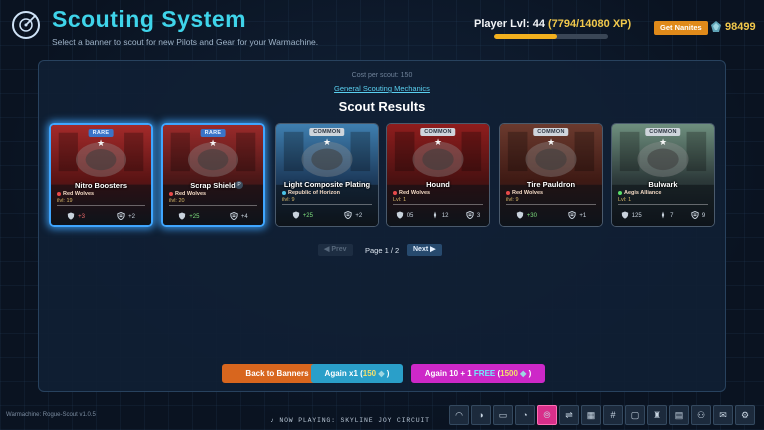 Image resolution: width=764 pixels, height=430 pixels. Describe the element at coordinates (131, 217) in the screenshot. I see `stat-value: +2` at that location.